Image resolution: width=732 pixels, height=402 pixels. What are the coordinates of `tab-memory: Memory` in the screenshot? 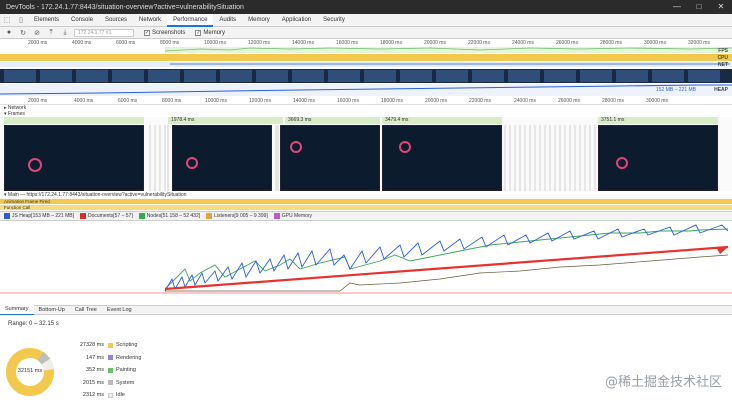 It's located at (259, 20).